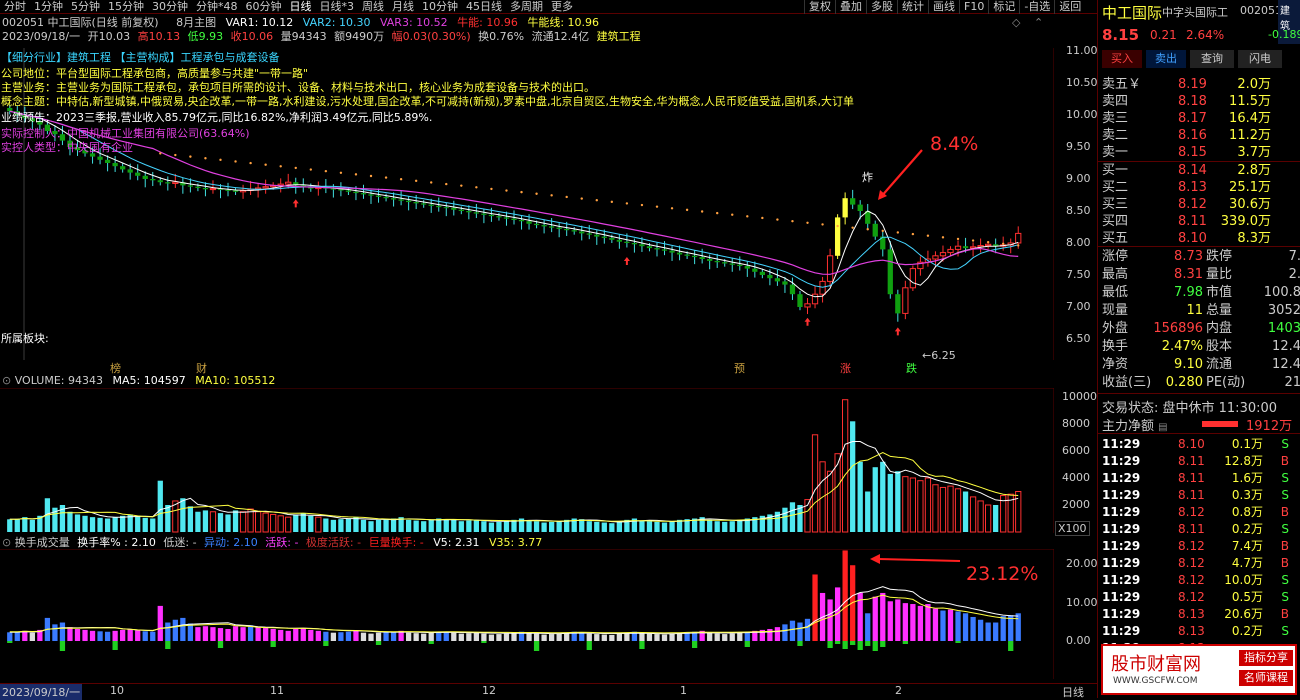 Image resolution: width=1300 pixels, height=700 pixels. What do you see at coordinates (170, 7) in the screenshot?
I see `period-tab: 30分钟` at bounding box center [170, 7].